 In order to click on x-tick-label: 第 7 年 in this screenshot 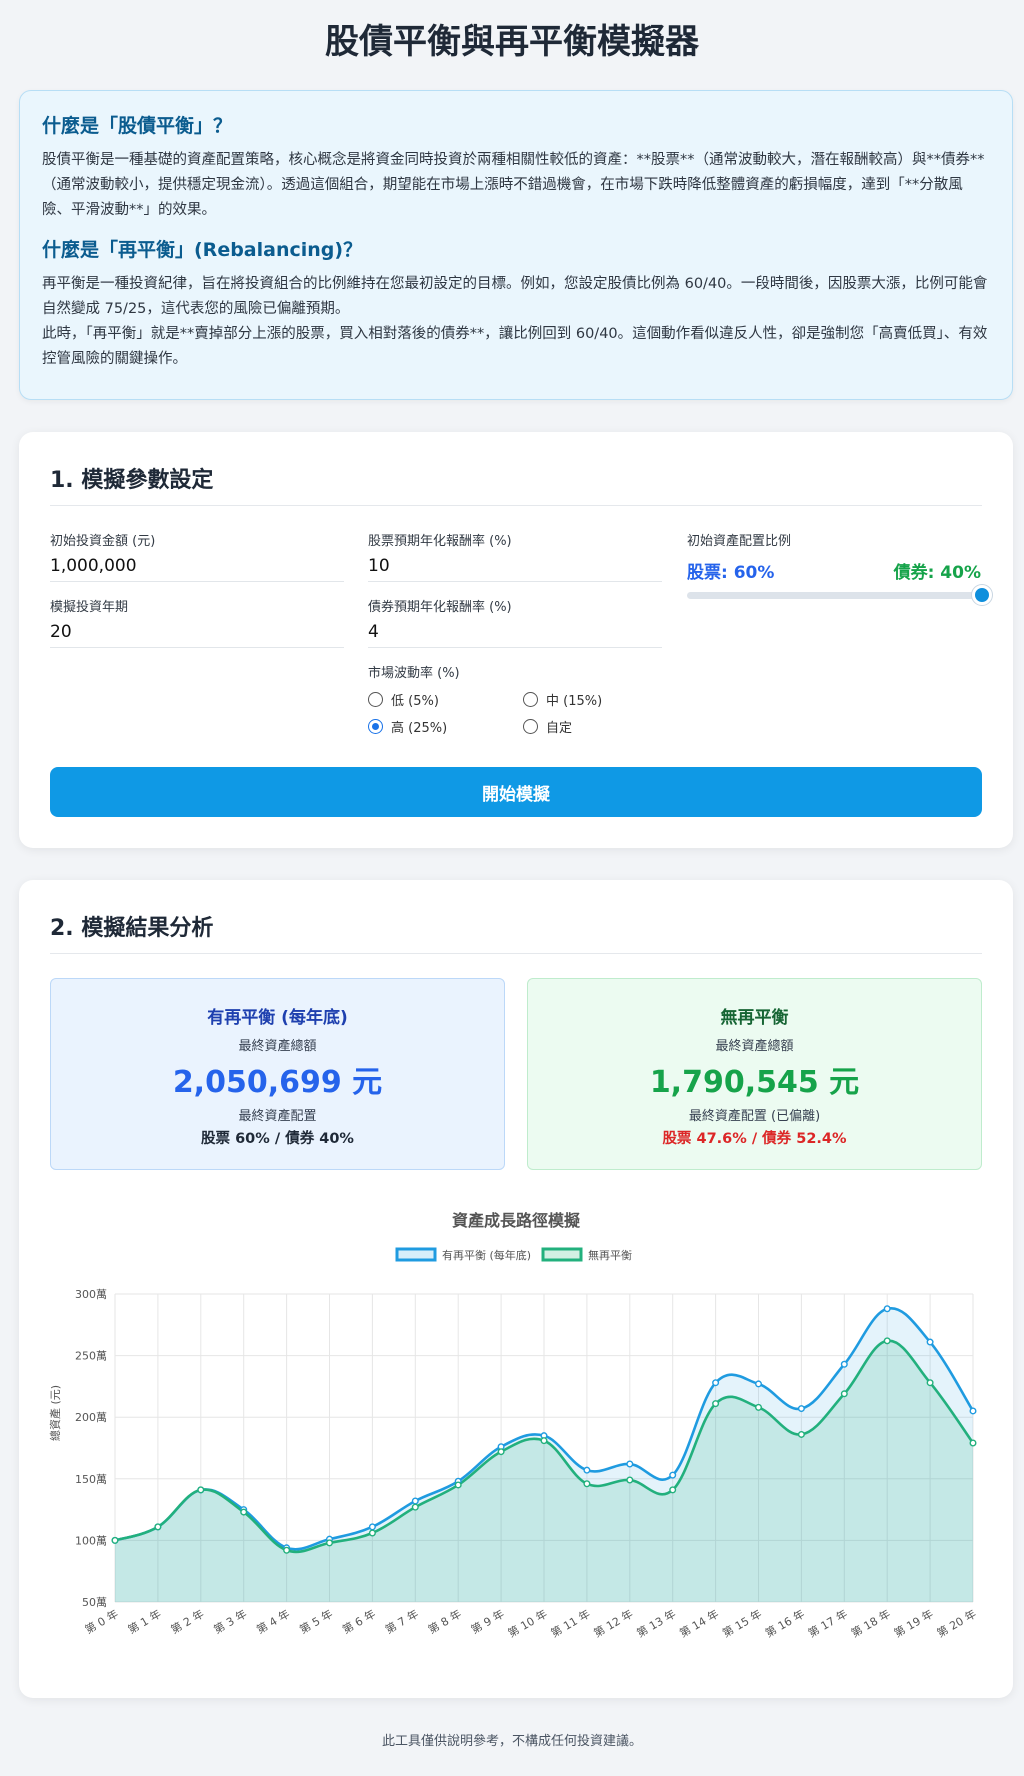, I will do `click(402, 1621)`.